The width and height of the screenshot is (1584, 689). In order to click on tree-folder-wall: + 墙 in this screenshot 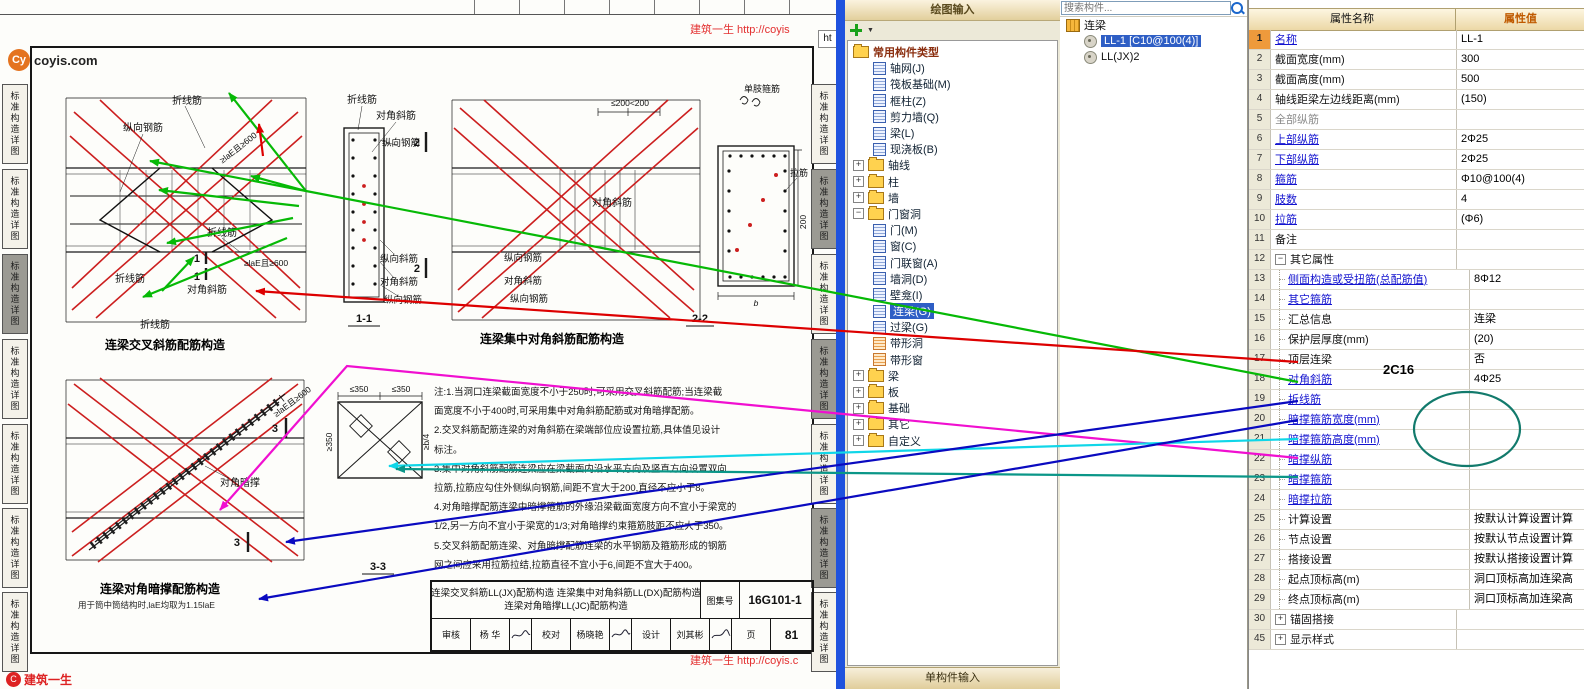, I will do `click(952, 197)`.